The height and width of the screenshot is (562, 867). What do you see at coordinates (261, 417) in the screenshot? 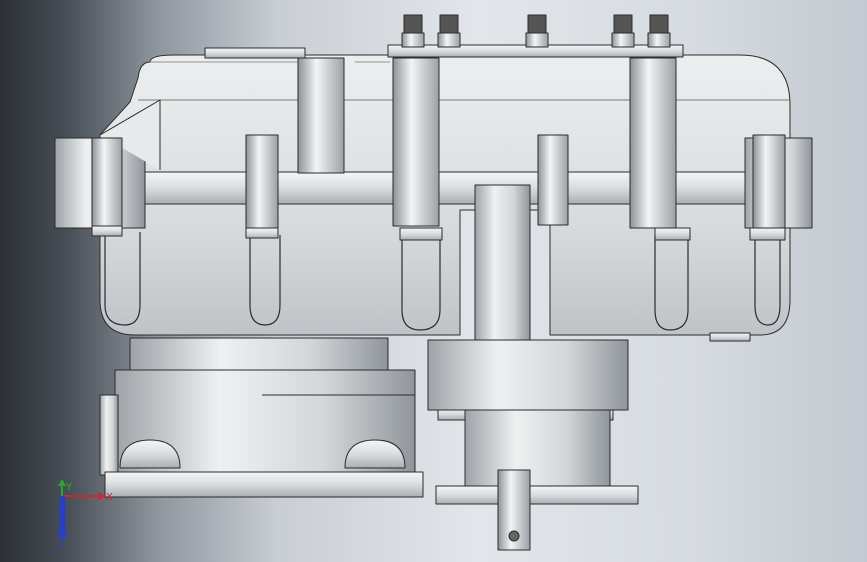
I see `left-motor` at bounding box center [261, 417].